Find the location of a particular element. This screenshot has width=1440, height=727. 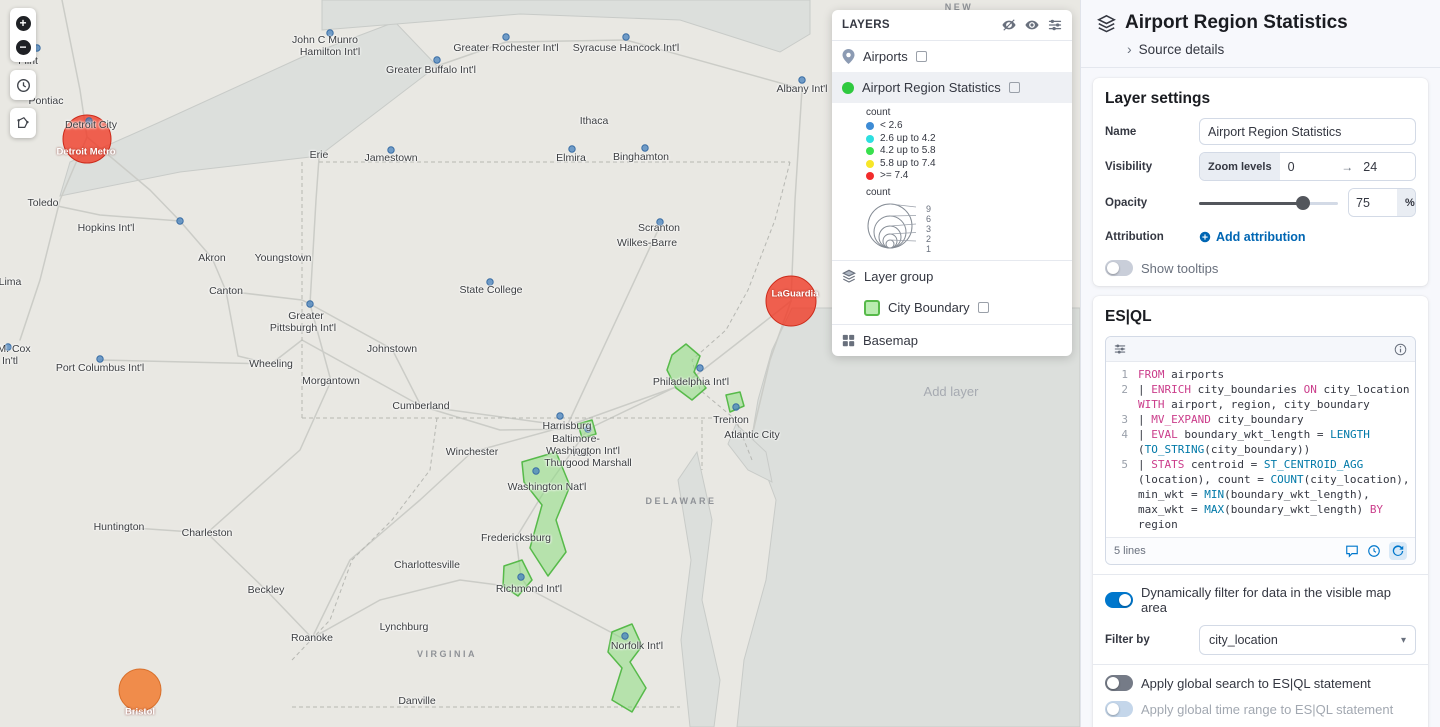

layer-item-airport-region-statistics: Airport Region Statistics is located at coordinates (952, 87).